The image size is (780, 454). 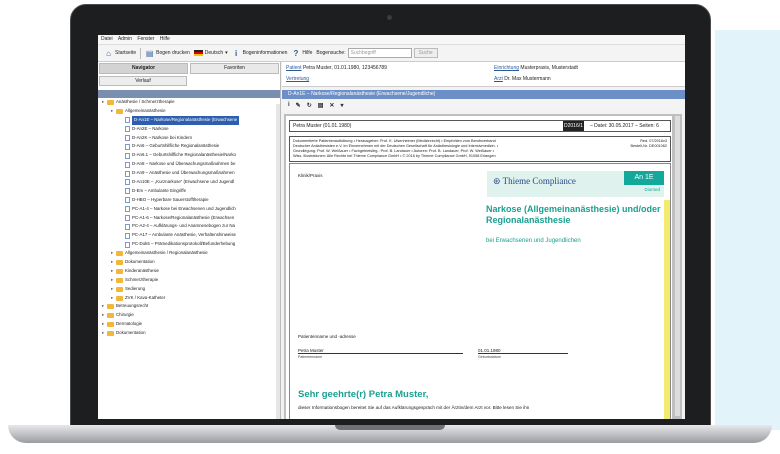 What do you see at coordinates (497, 181) in the screenshot?
I see `thieme-emblem-icon: ⊛` at bounding box center [497, 181].